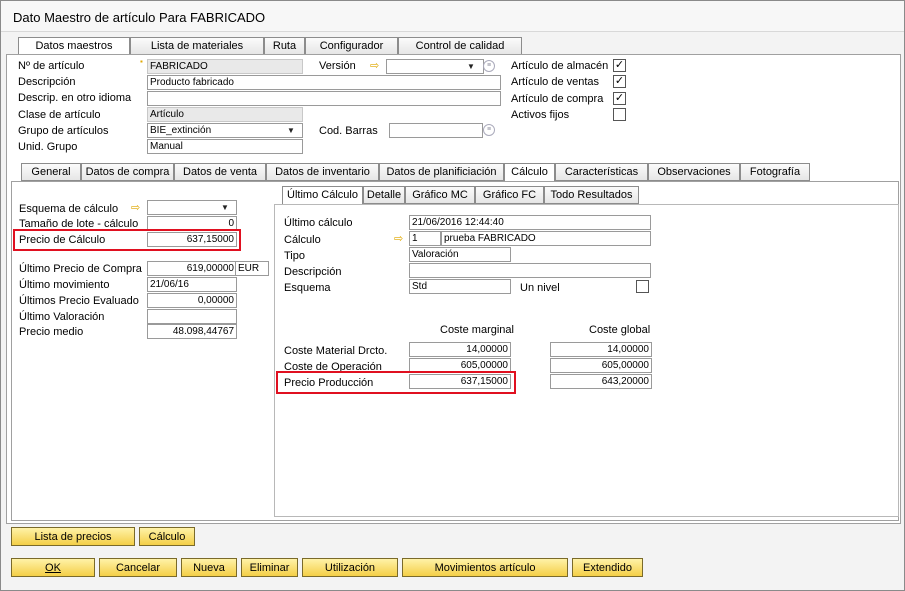  I want to click on tab-label: Cálculo, so click(529, 172).